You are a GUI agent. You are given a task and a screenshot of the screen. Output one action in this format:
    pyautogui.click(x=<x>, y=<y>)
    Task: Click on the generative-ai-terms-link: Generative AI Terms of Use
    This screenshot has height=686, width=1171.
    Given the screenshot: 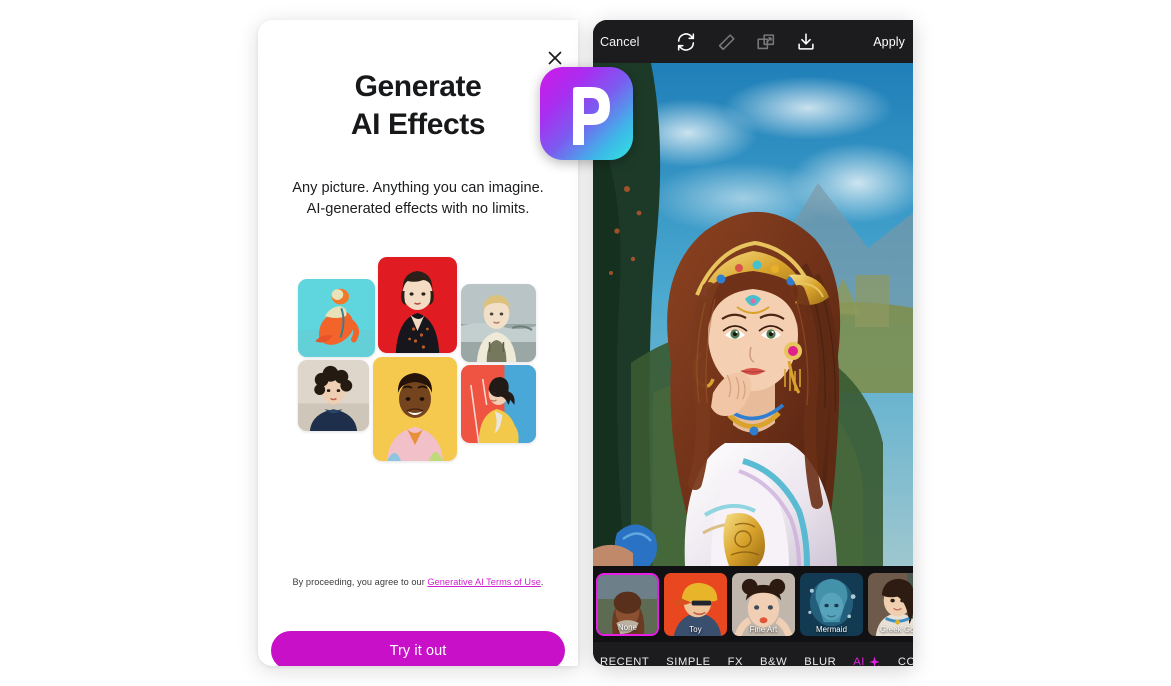 What is the action you would take?
    pyautogui.click(x=483, y=582)
    